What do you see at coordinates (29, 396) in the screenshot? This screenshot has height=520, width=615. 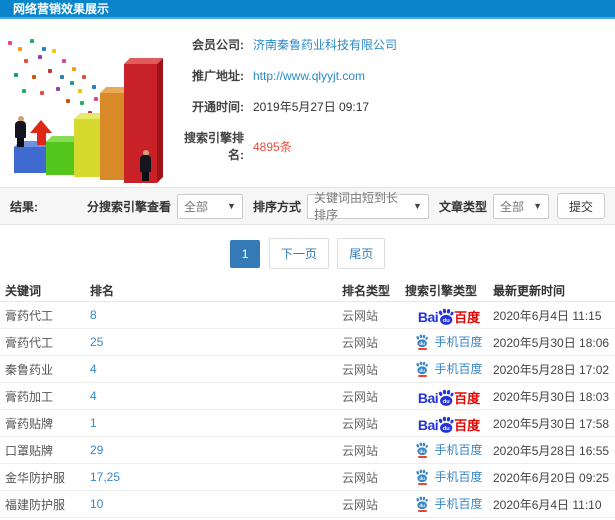 I see `cell-keyword: 膏药加工` at bounding box center [29, 396].